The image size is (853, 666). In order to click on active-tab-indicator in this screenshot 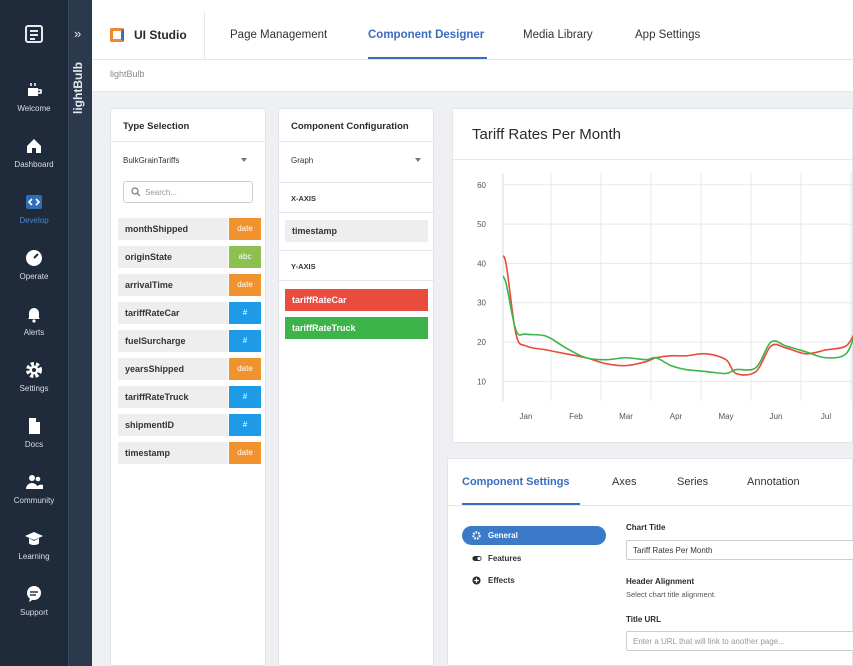, I will do `click(427, 58)`.